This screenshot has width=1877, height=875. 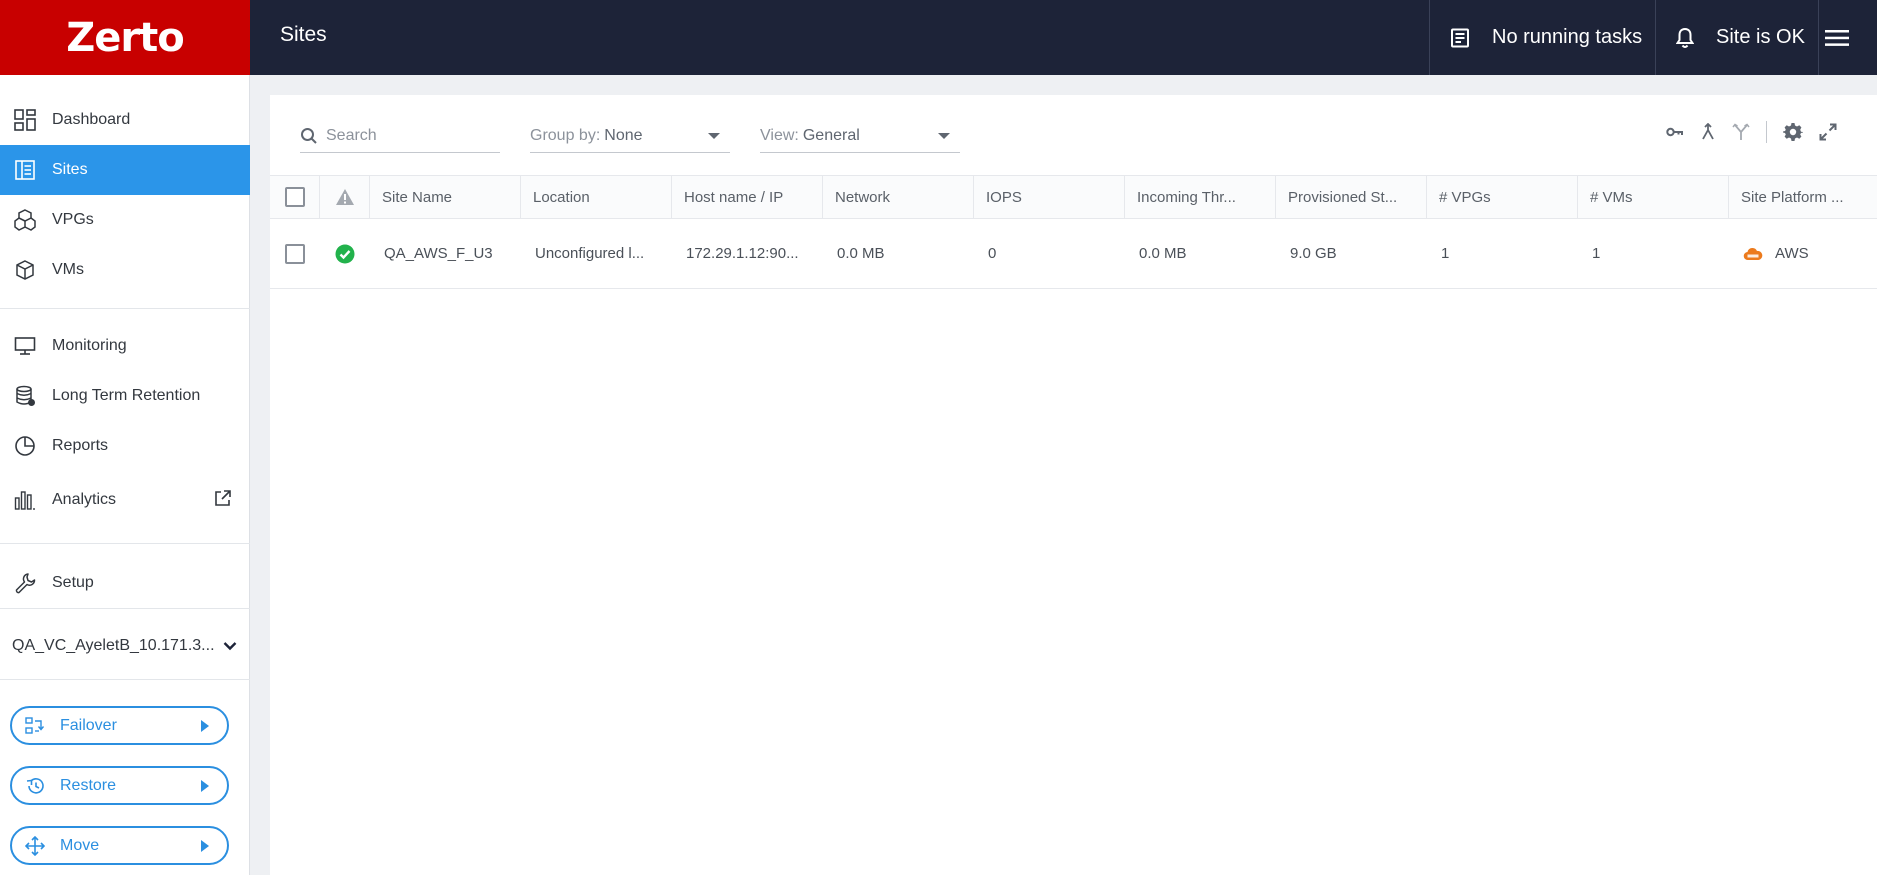 I want to click on column-header-iops: IOPS, so click(x=1049, y=197).